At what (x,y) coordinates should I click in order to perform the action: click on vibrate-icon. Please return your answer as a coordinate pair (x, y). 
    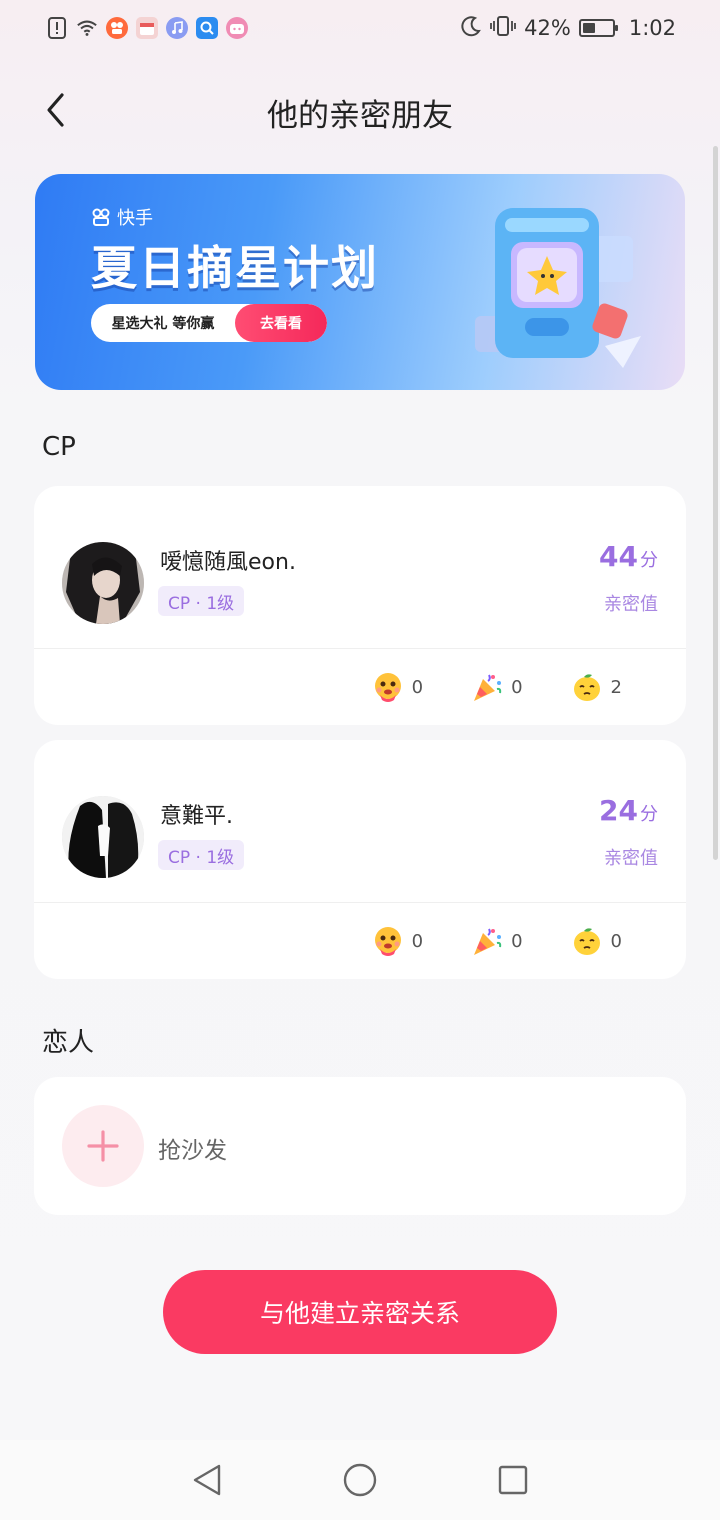
    Looking at the image, I should click on (503, 28).